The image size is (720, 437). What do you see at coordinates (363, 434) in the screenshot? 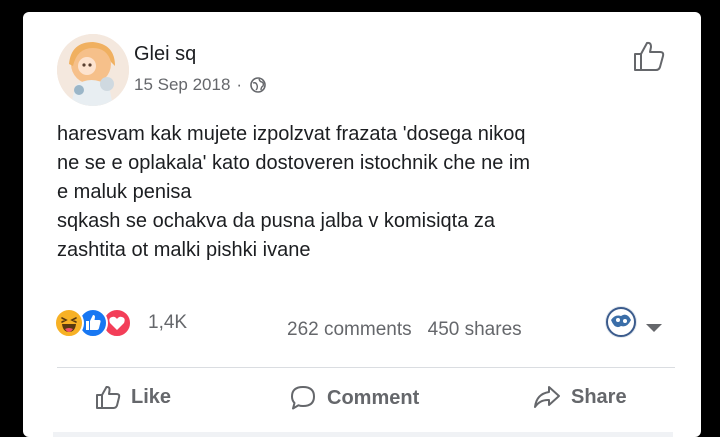
I see `comment-area-edge` at bounding box center [363, 434].